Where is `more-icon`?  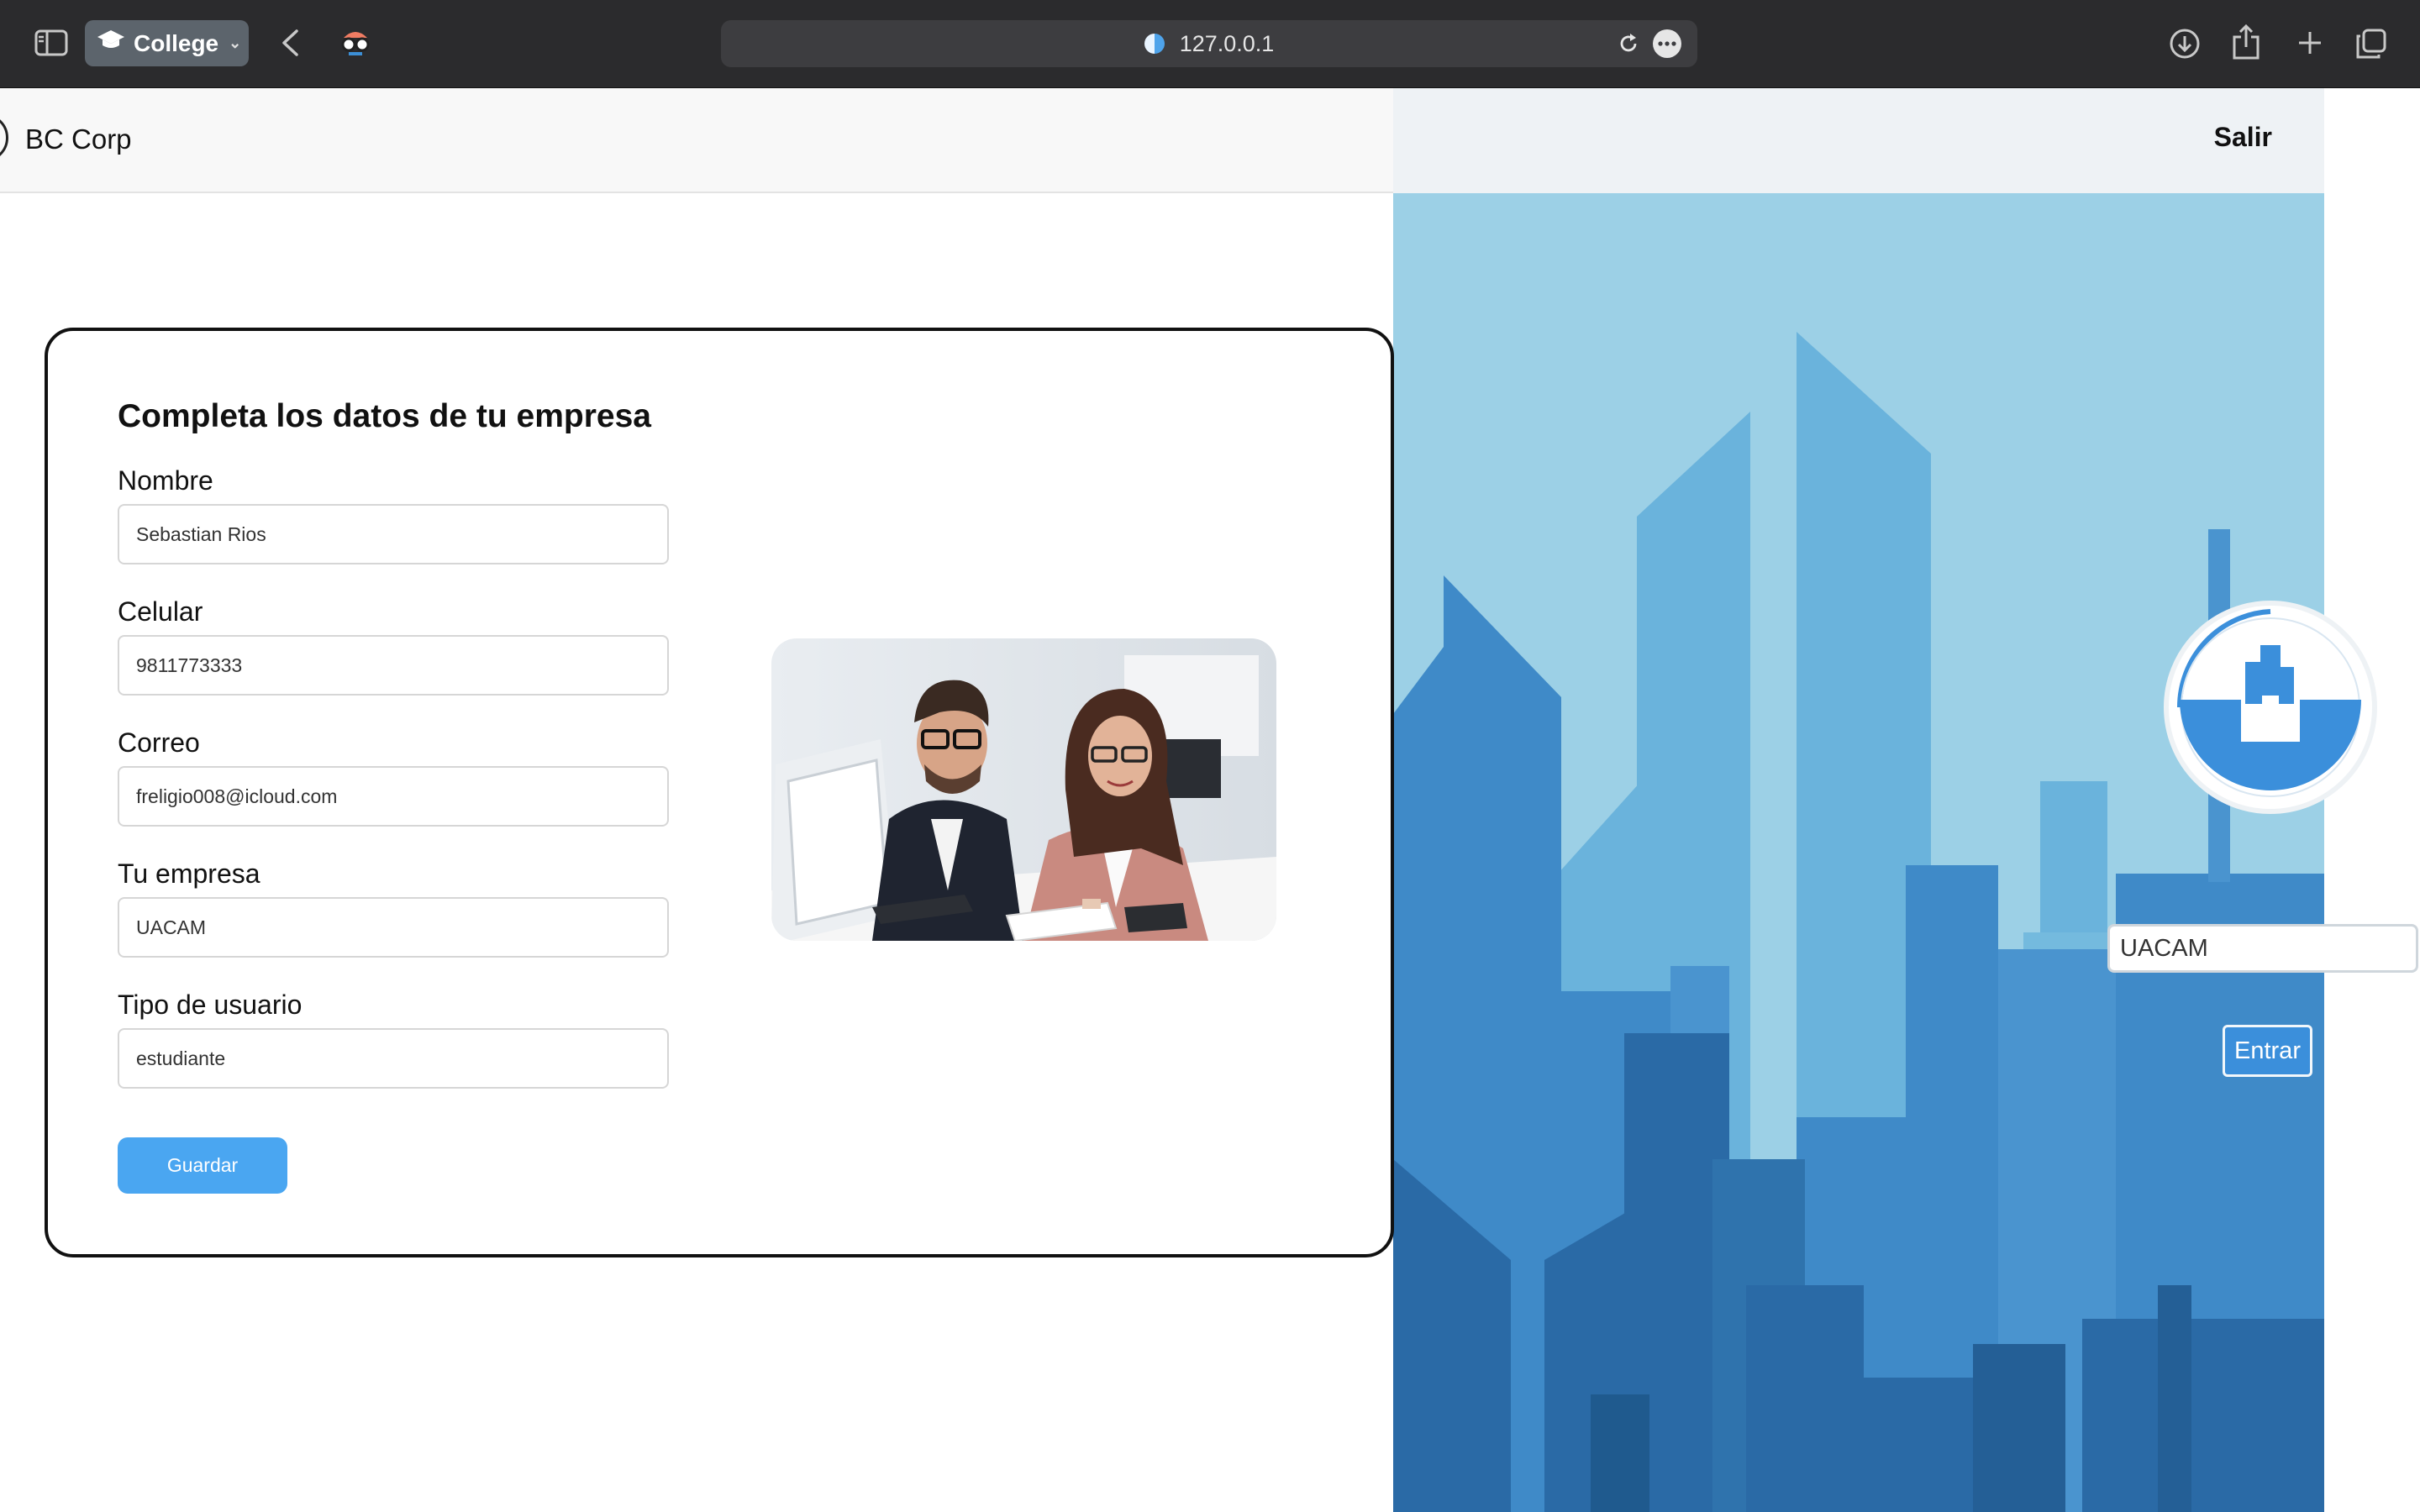 more-icon is located at coordinates (1667, 43).